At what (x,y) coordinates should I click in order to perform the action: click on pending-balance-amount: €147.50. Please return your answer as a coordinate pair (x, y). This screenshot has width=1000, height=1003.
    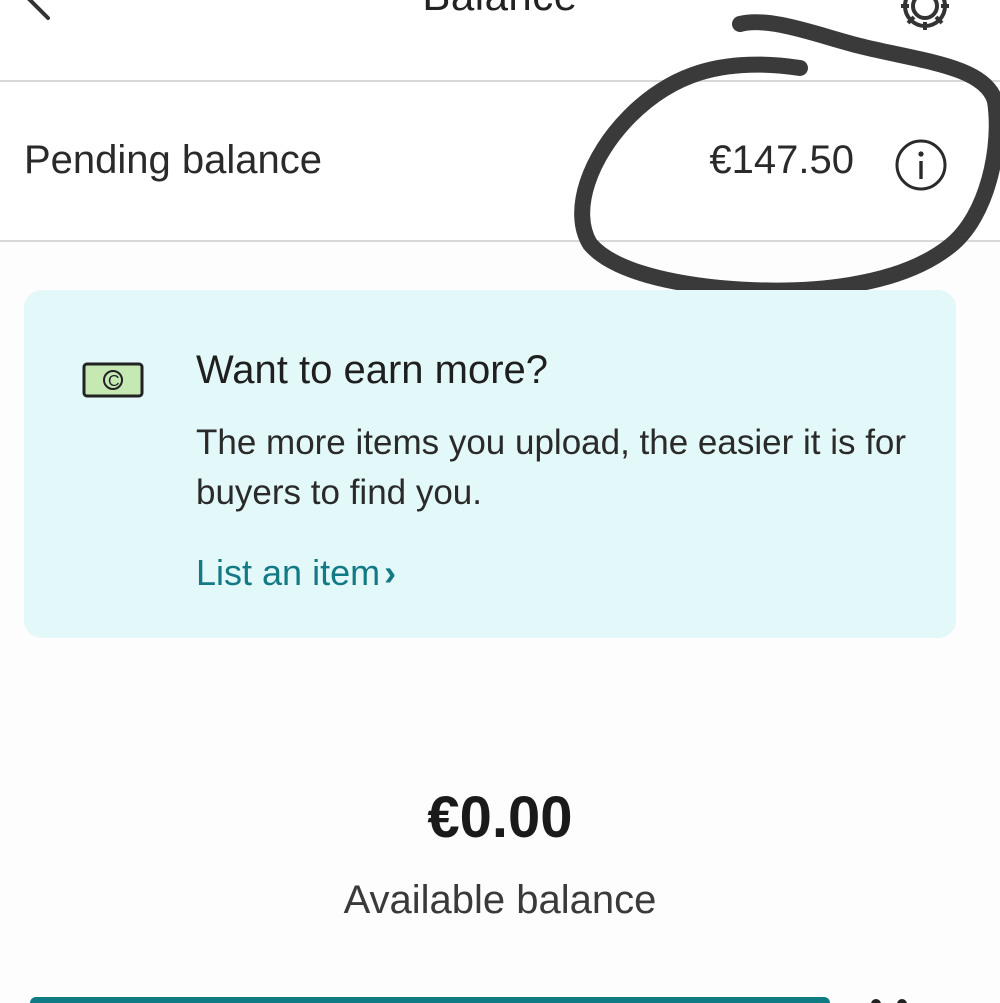
    Looking at the image, I should click on (781, 160).